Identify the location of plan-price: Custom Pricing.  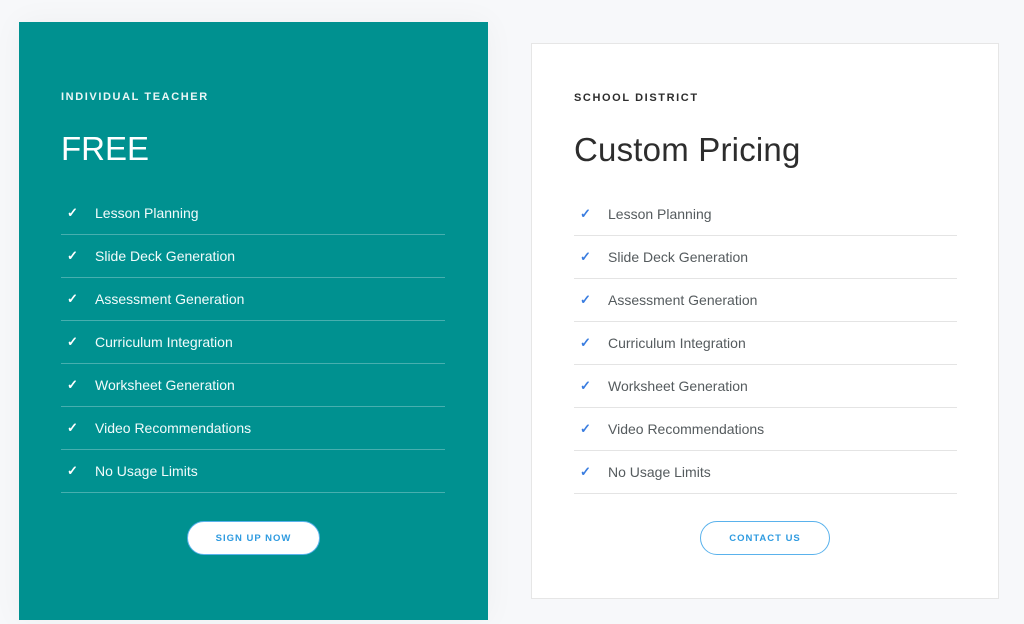
(687, 149).